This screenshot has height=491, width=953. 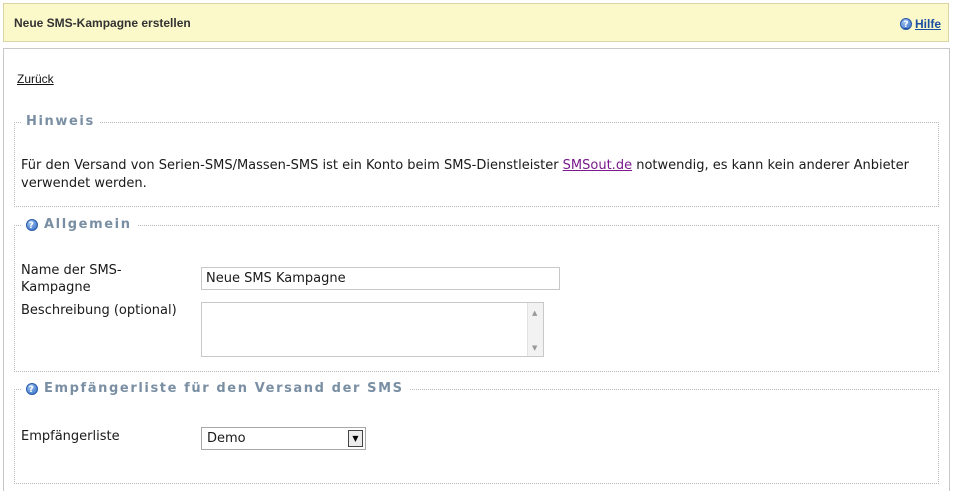 I want to click on recipient-legend: ? Empfängerliste für den Versand der SMS, so click(x=215, y=388).